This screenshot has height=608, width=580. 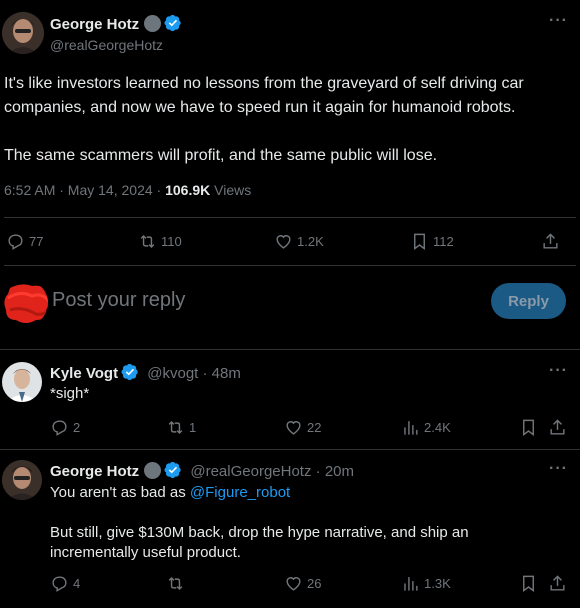 I want to click on reply-2-avatar, so click(x=22, y=480).